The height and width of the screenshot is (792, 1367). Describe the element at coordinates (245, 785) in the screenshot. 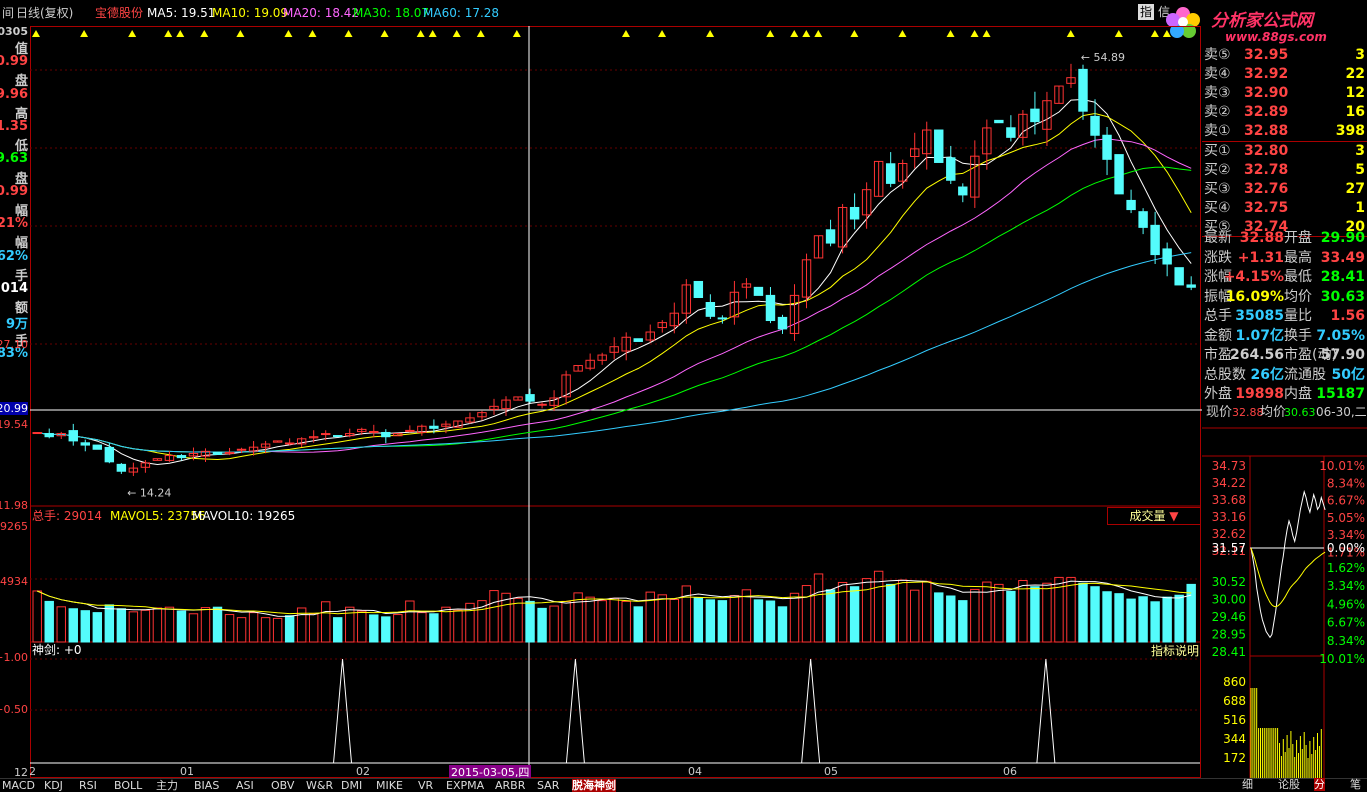

I see `indicator-tab: ASI` at that location.